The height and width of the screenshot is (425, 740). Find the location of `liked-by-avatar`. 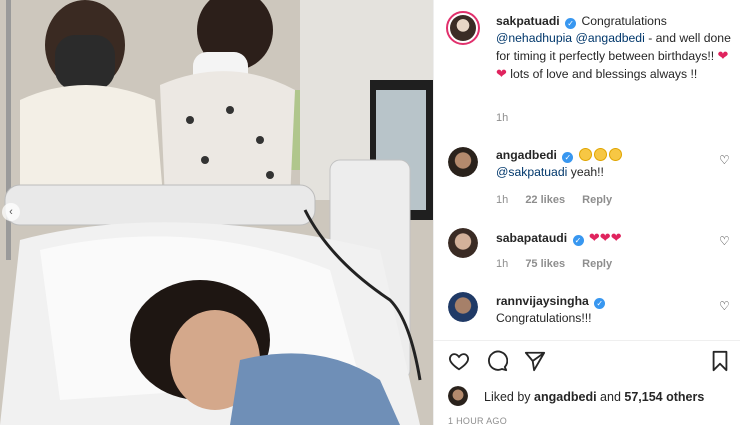

liked-by-avatar is located at coordinates (458, 396).